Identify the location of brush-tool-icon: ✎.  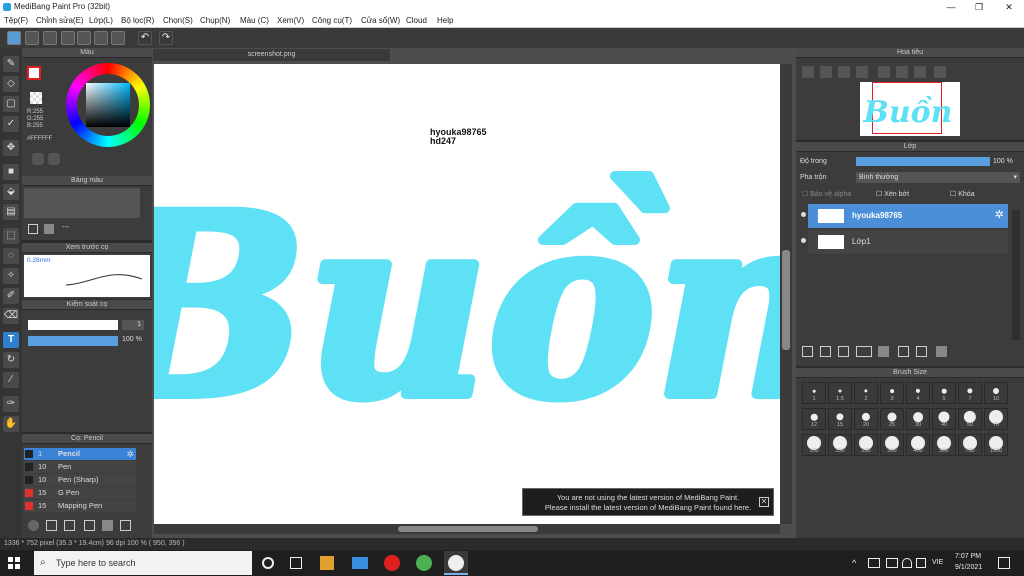
(11, 64).